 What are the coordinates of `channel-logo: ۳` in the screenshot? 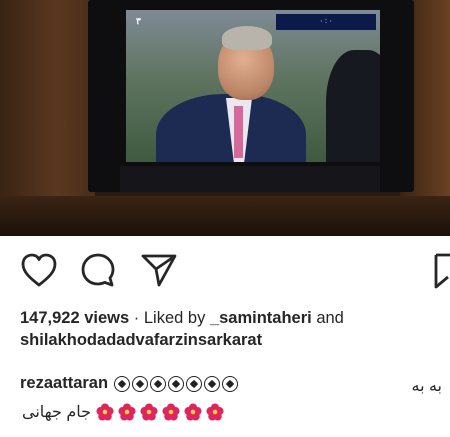 It's located at (138, 21).